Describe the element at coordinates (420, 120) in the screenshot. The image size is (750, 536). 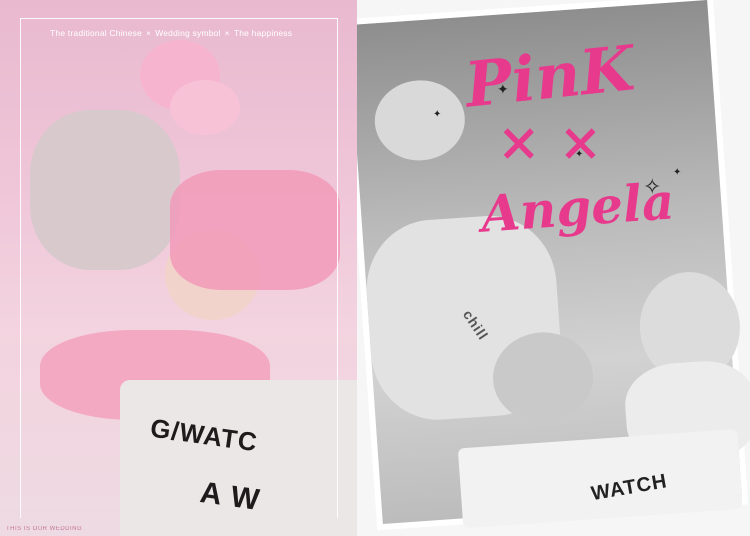
I see `plush-gray` at that location.